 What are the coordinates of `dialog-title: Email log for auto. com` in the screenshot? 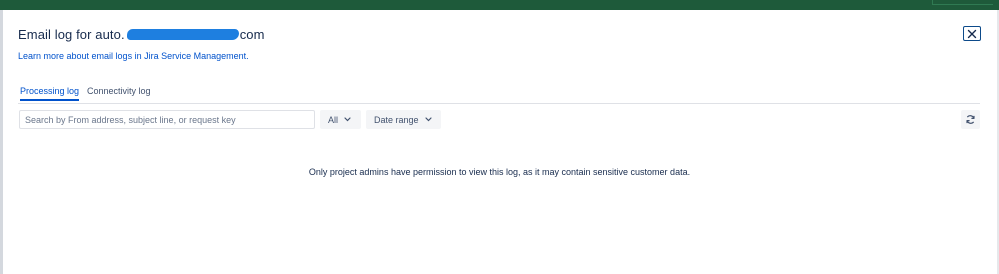 It's located at (141, 34).